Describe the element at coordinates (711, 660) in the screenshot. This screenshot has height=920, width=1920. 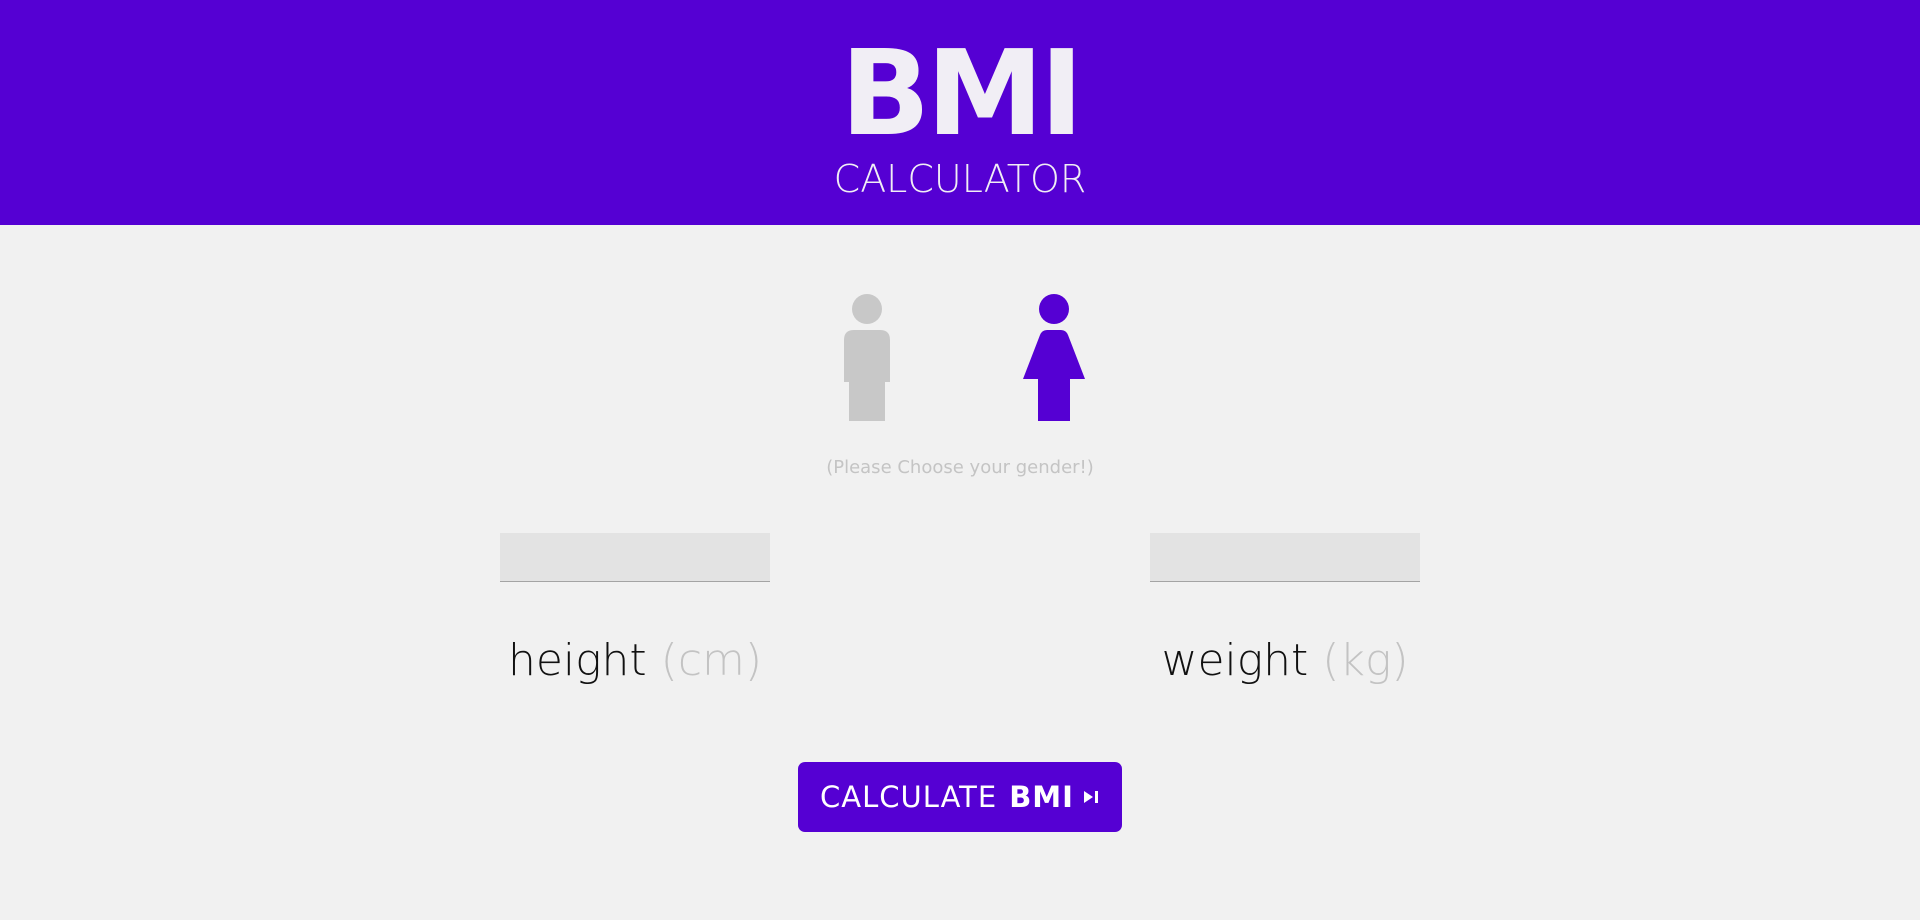
I see `height-unit: (cm)` at that location.